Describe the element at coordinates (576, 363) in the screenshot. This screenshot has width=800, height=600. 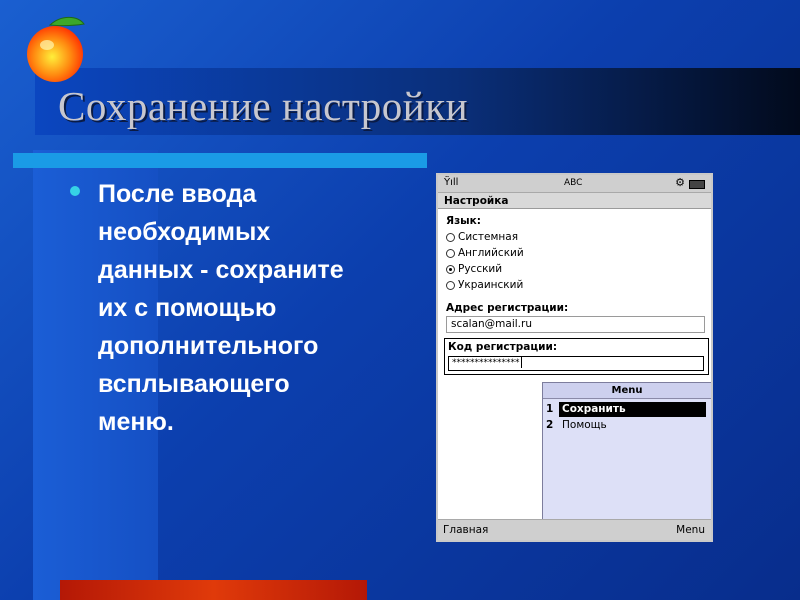
I see `code-field: ***************` at that location.